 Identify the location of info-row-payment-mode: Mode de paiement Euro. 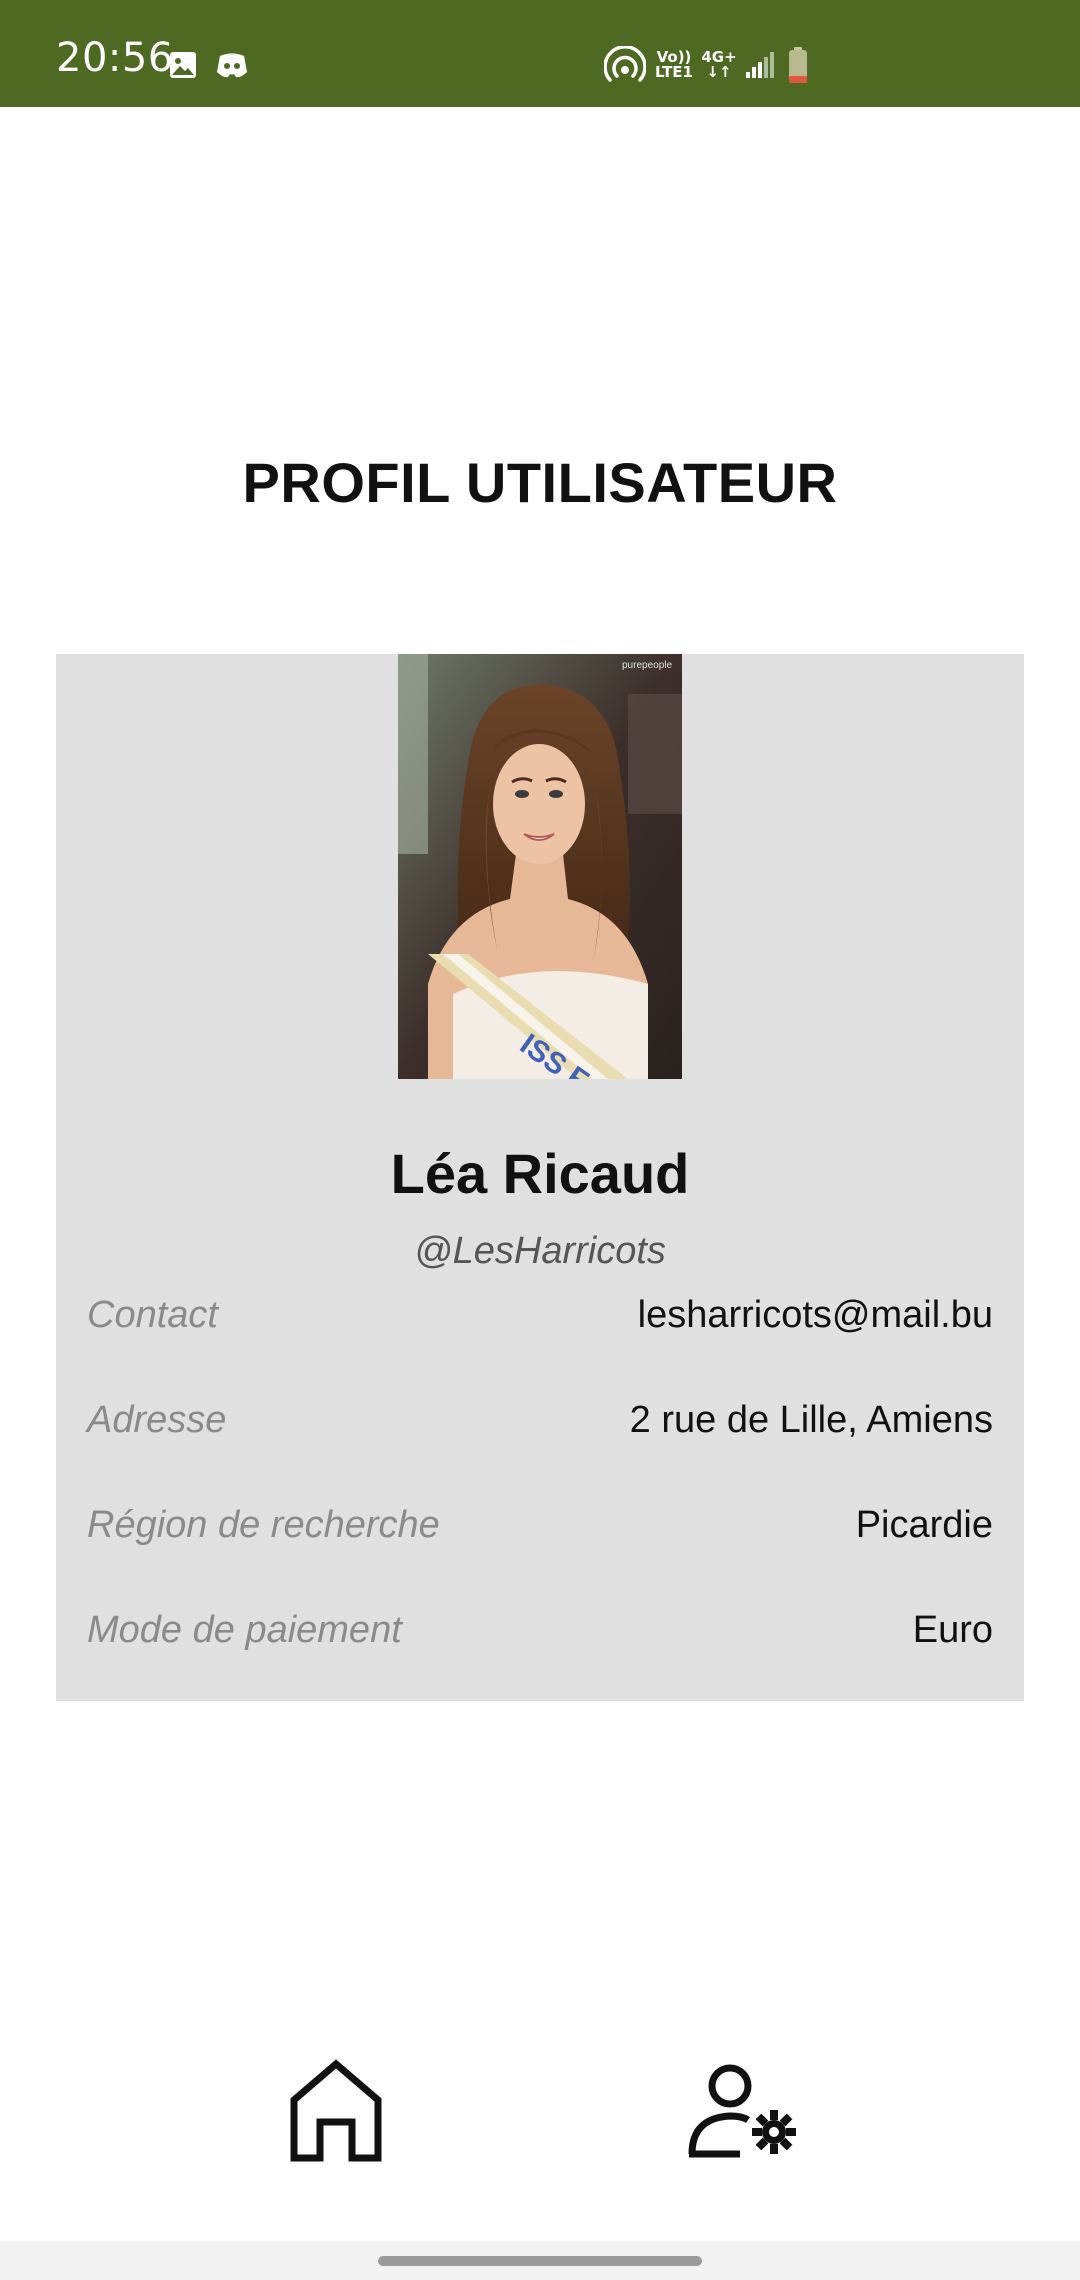
(540, 1639).